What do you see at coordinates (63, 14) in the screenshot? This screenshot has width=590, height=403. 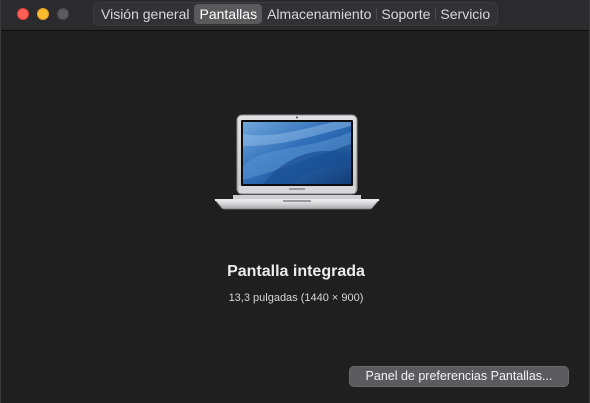 I see `zoom-window-button` at bounding box center [63, 14].